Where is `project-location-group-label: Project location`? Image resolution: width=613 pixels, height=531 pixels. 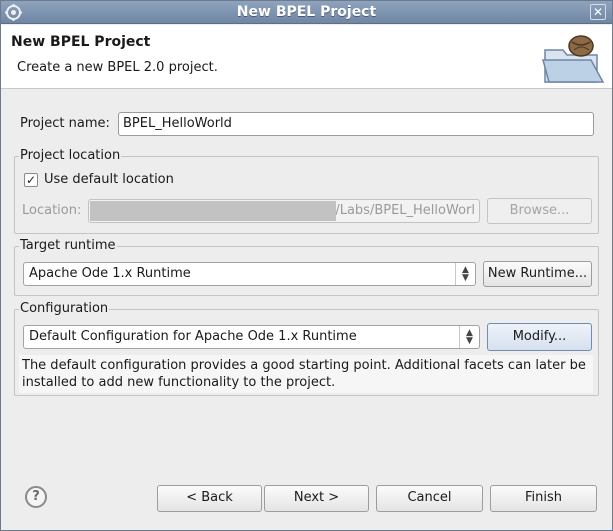 project-location-group-label: Project location is located at coordinates (70, 155).